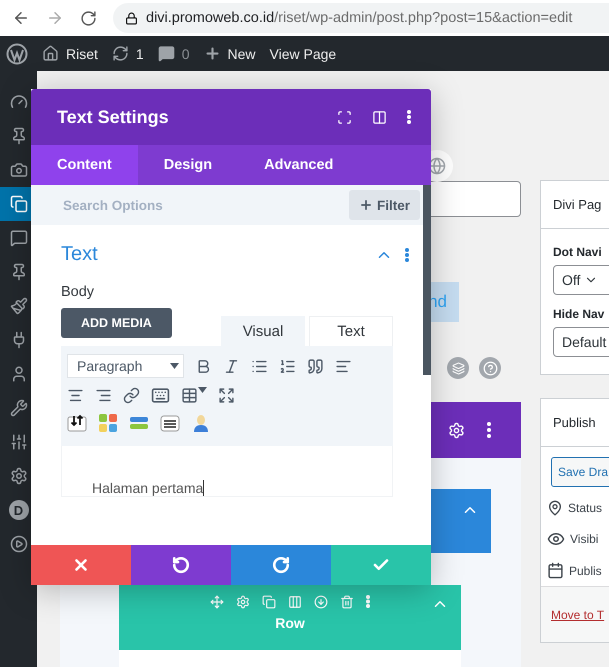 This screenshot has width=609, height=667. I want to click on url-text: divi.promoweb.co.id/riset/wp-admin/post.php?post=15&action=edit, so click(359, 18).